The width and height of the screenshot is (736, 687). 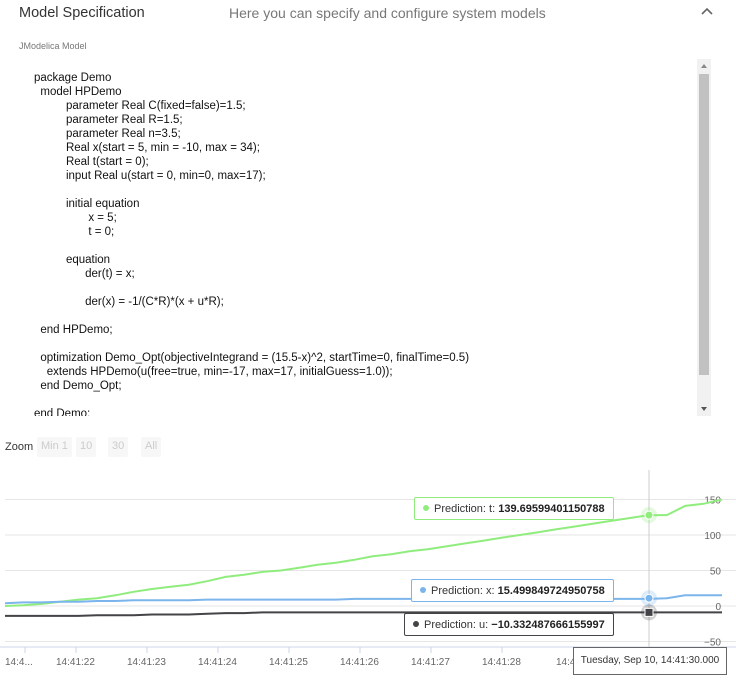 What do you see at coordinates (416, 624) in the screenshot?
I see `legend-dot-u` at bounding box center [416, 624].